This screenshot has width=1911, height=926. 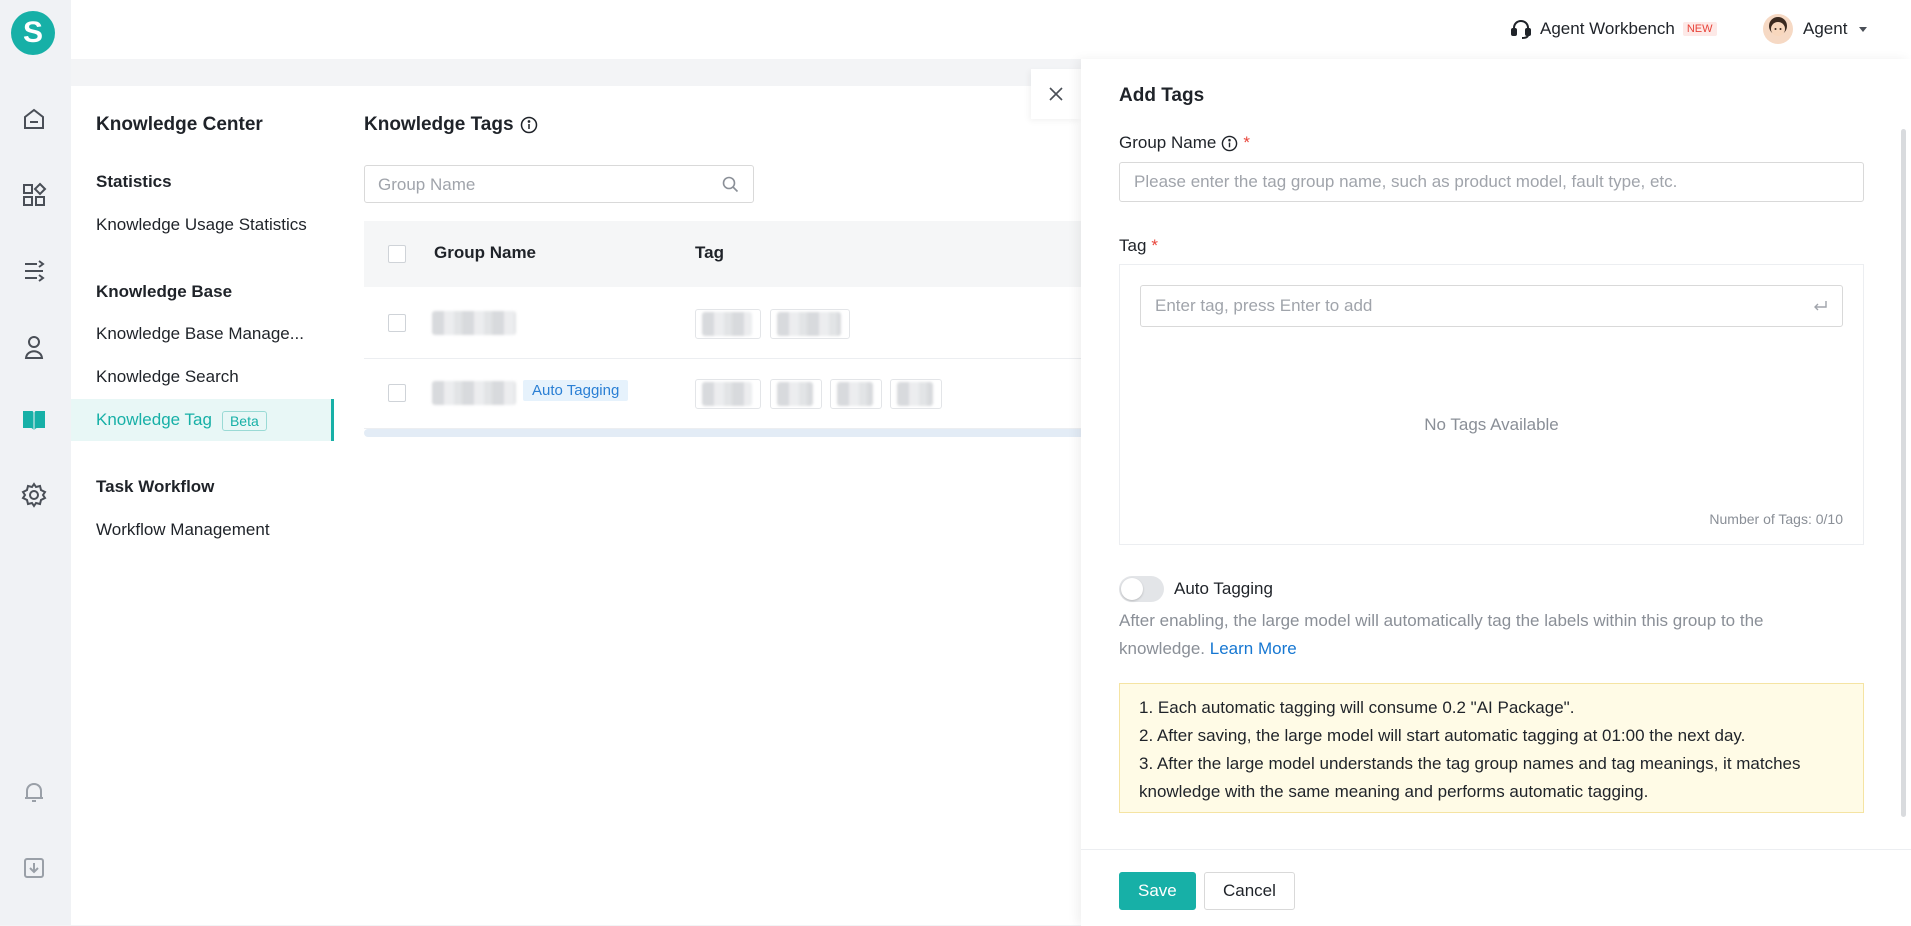 I want to click on group-name-input, so click(x=1491, y=182).